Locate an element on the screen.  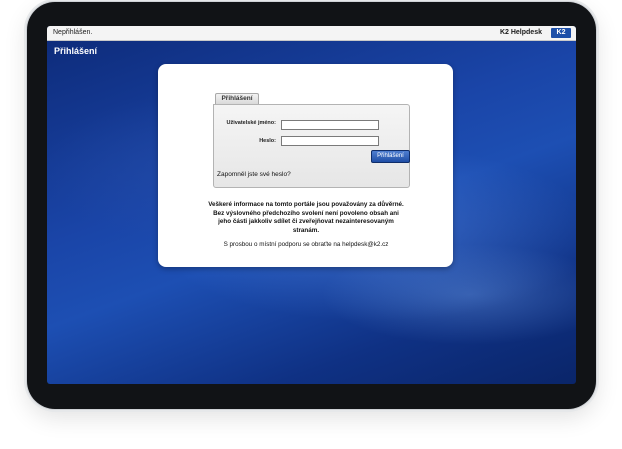
page-title: Přihlášení is located at coordinates (76, 51).